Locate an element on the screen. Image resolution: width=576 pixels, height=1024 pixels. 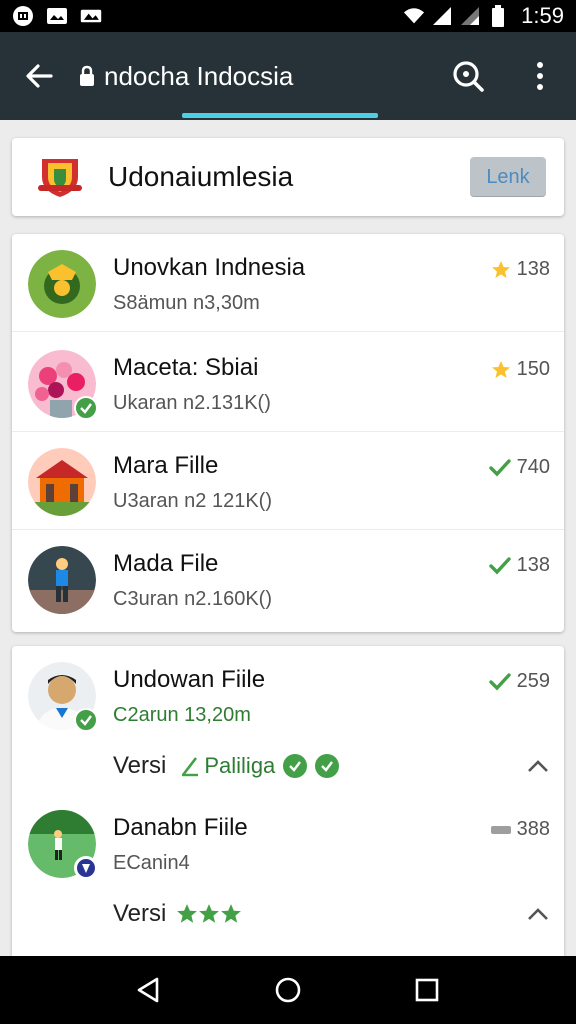
item-verified: 259 is located at coordinates (519, 681).